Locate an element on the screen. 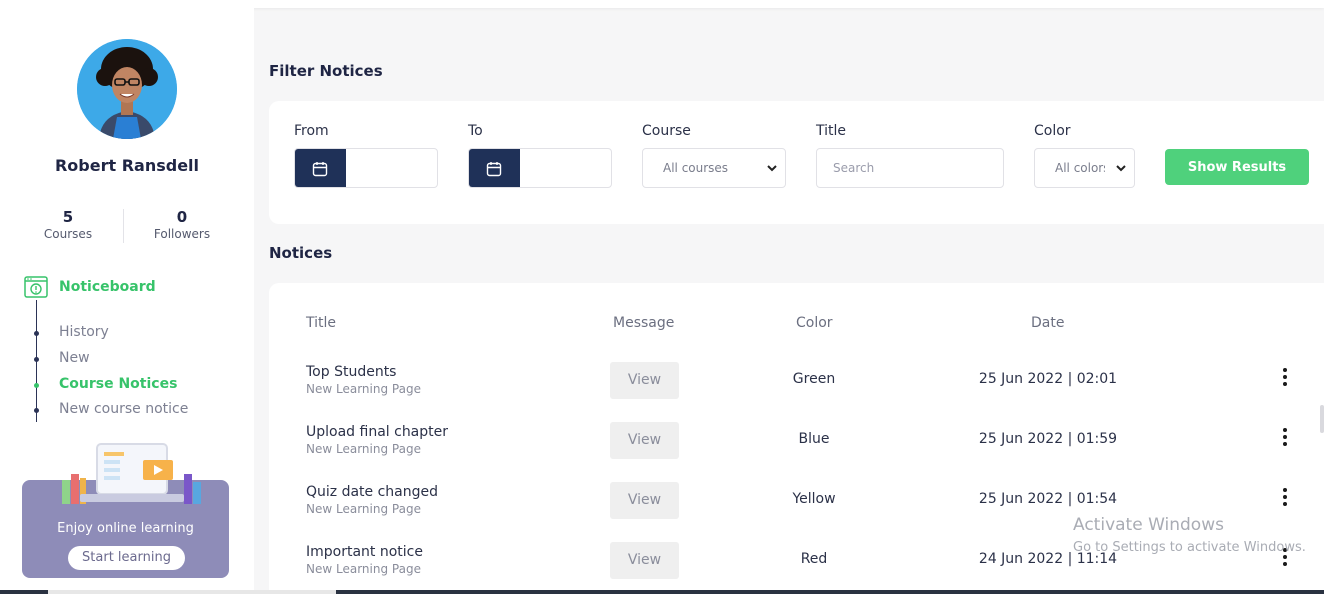 The height and width of the screenshot is (594, 1324). course-select-value: All courses is located at coordinates (696, 168).